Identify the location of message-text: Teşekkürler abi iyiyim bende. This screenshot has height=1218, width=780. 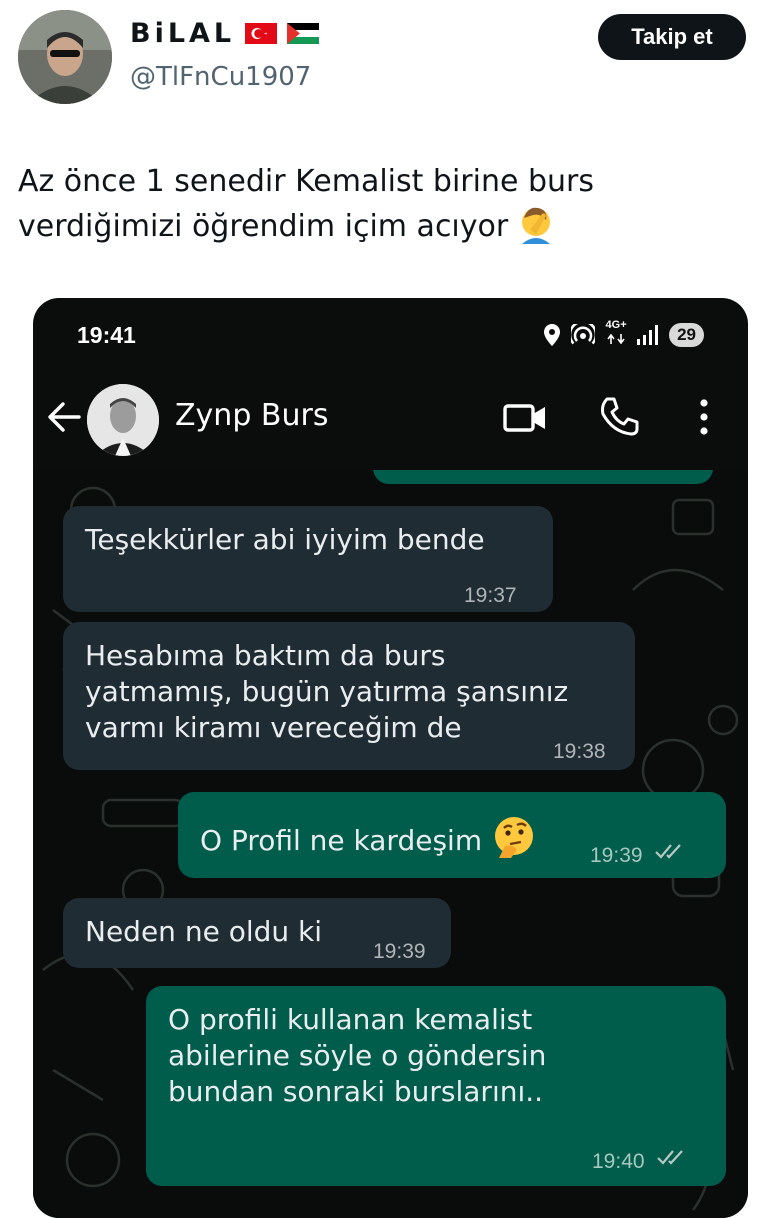
(285, 539).